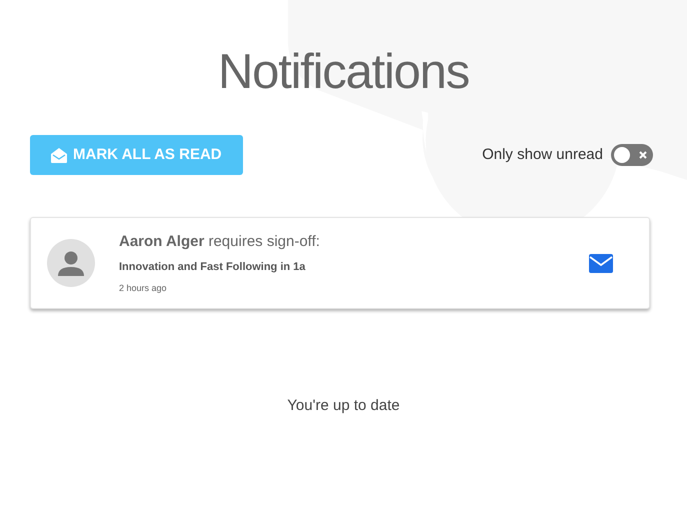 The image size is (687, 518). I want to click on notification-title: Aaron Alger requires sign-off:, so click(220, 242).